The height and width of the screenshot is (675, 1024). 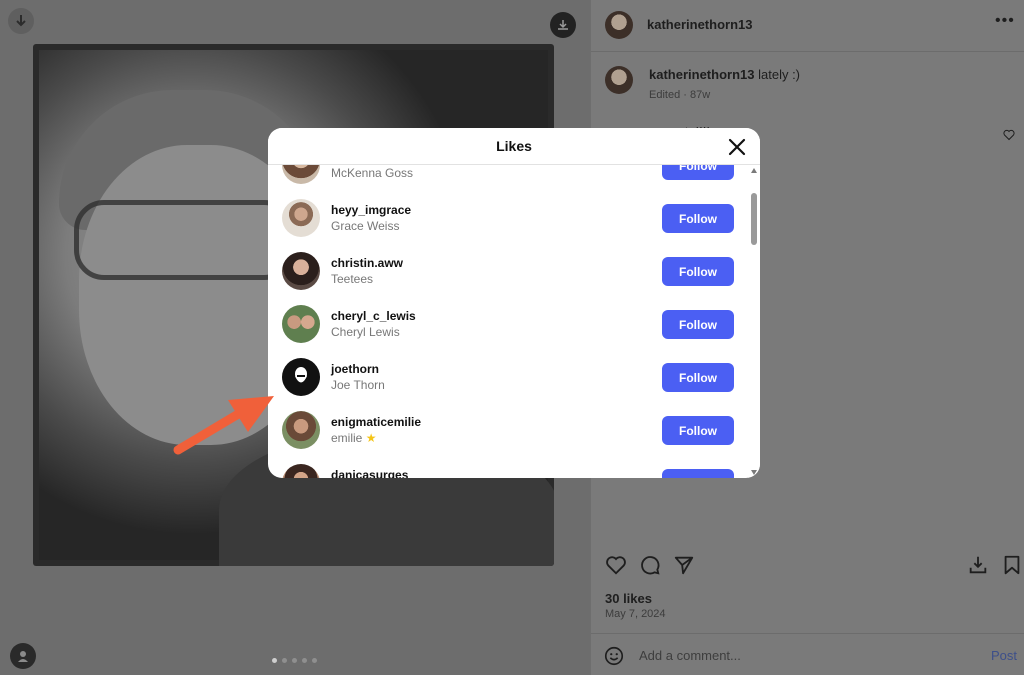 What do you see at coordinates (807, 26) in the screenshot?
I see `post-header: katherinethorn13 •••` at bounding box center [807, 26].